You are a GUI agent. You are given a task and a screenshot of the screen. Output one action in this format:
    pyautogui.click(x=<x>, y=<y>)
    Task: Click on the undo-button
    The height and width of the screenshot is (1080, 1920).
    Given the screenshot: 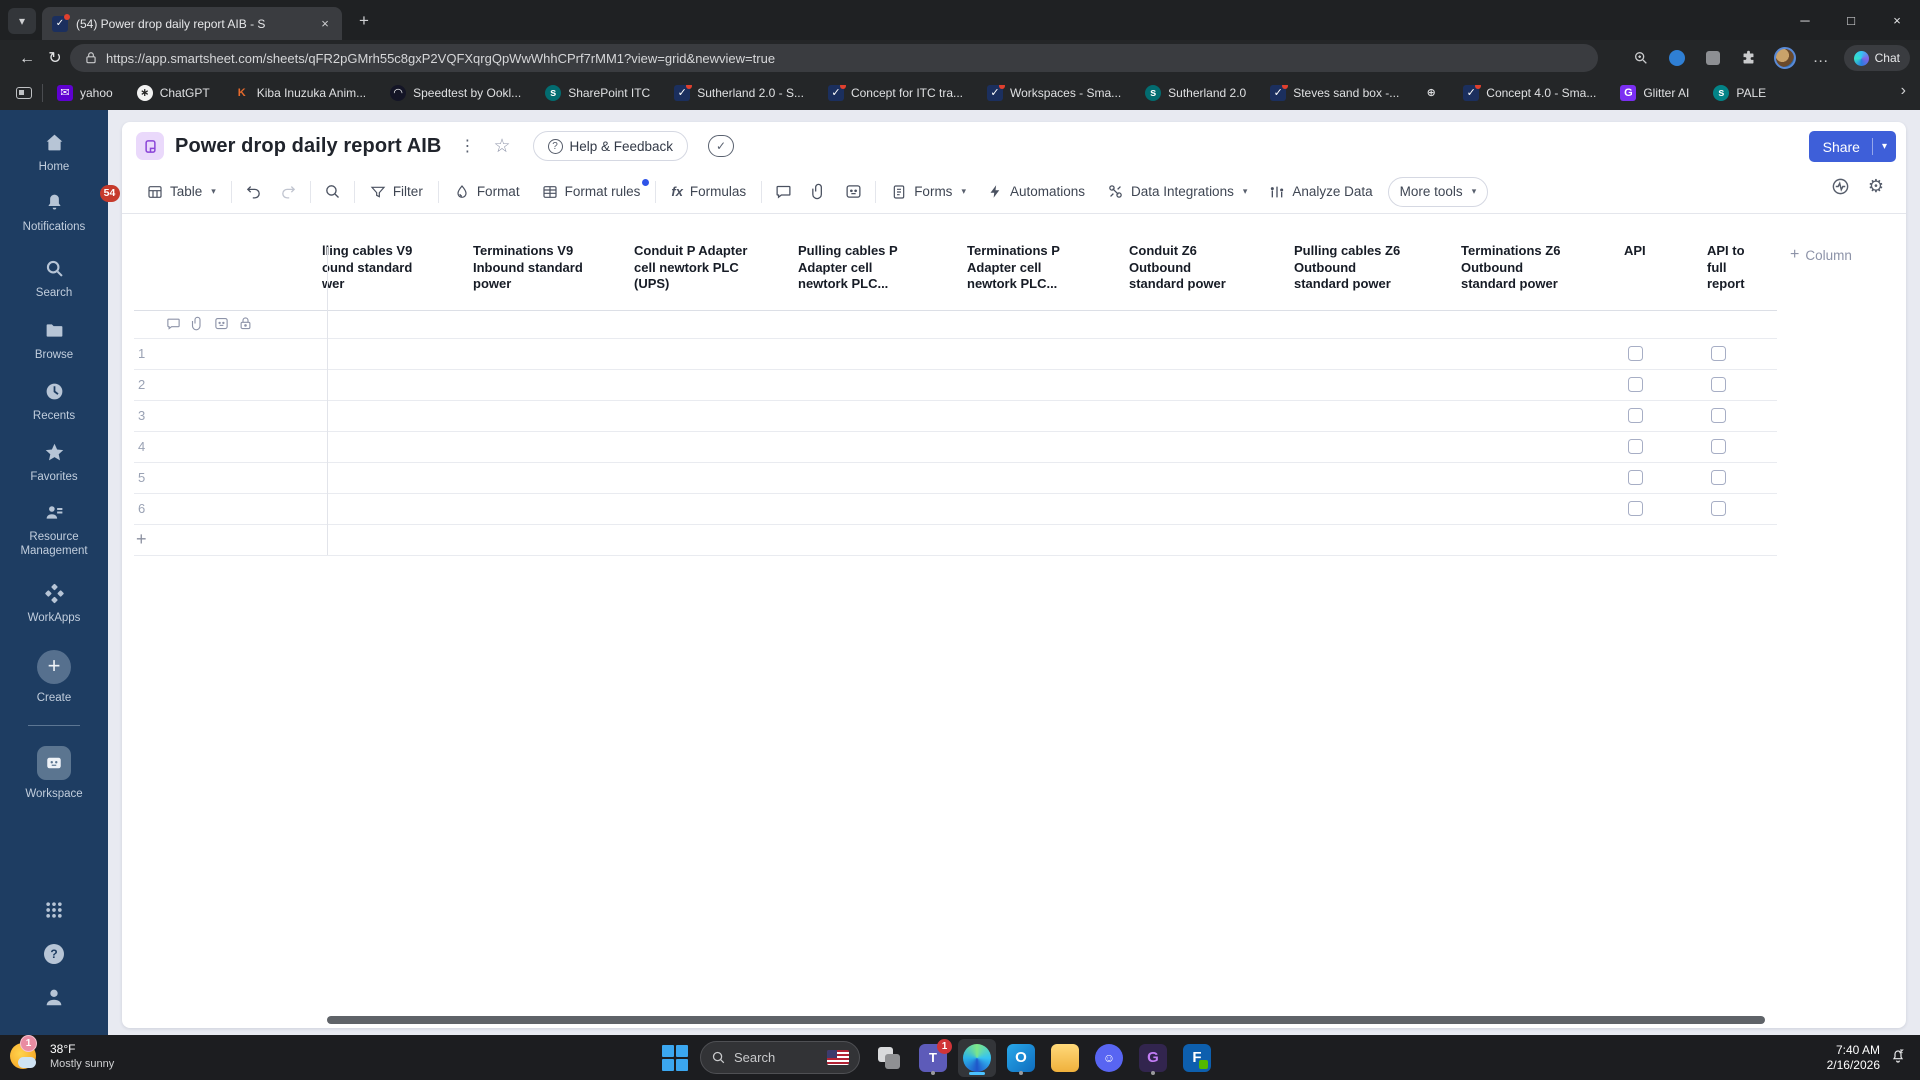 What is the action you would take?
    pyautogui.click(x=253, y=192)
    